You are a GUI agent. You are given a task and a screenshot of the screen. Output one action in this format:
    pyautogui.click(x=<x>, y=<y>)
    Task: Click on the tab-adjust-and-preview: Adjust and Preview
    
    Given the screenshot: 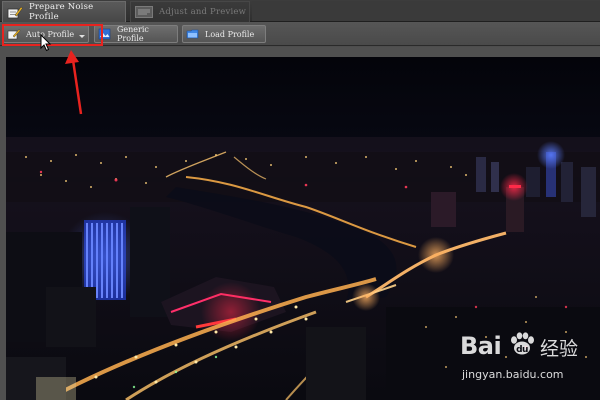 What is the action you would take?
    pyautogui.click(x=190, y=11)
    